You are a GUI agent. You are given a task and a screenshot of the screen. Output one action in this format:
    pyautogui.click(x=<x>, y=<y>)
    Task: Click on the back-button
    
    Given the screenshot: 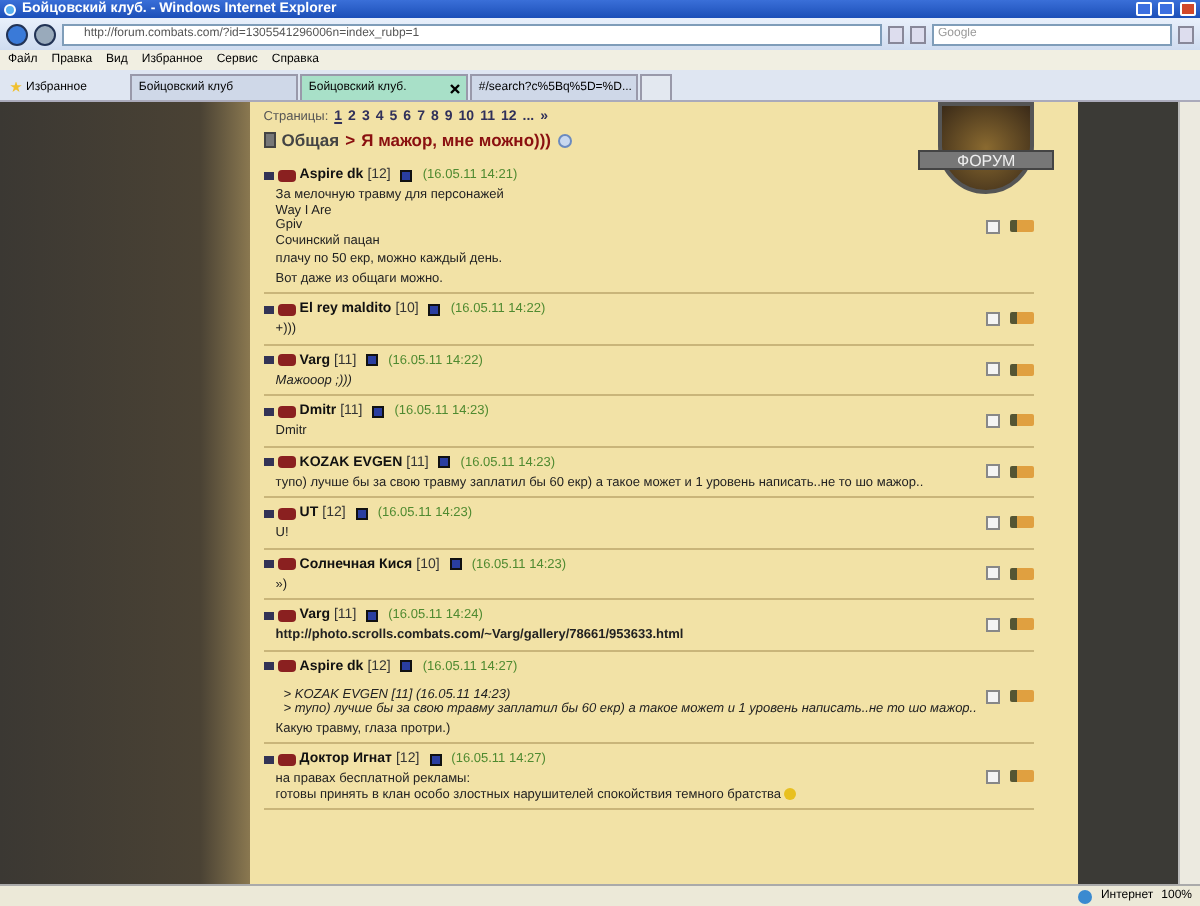 What is the action you would take?
    pyautogui.click(x=17, y=34)
    